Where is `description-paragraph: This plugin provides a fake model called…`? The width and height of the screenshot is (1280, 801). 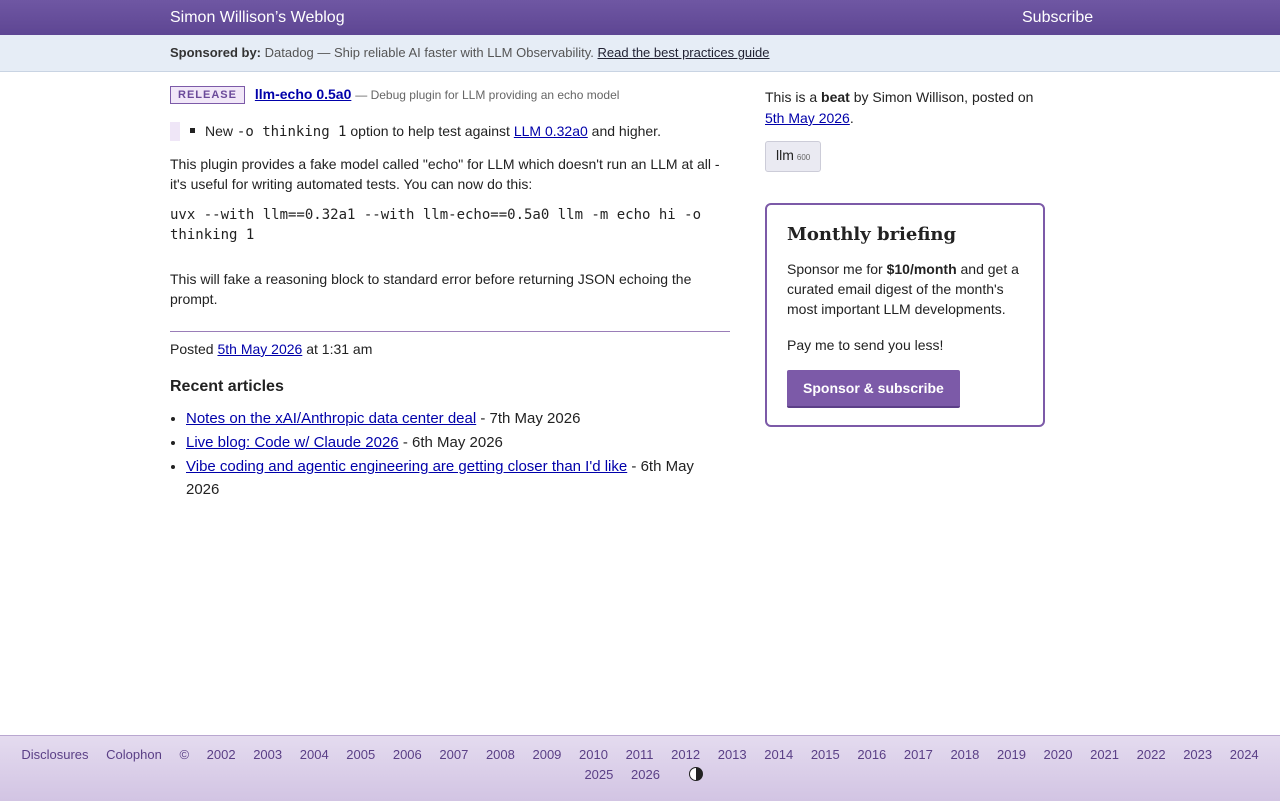
description-paragraph: This plugin provides a fake model called… is located at coordinates (445, 174).